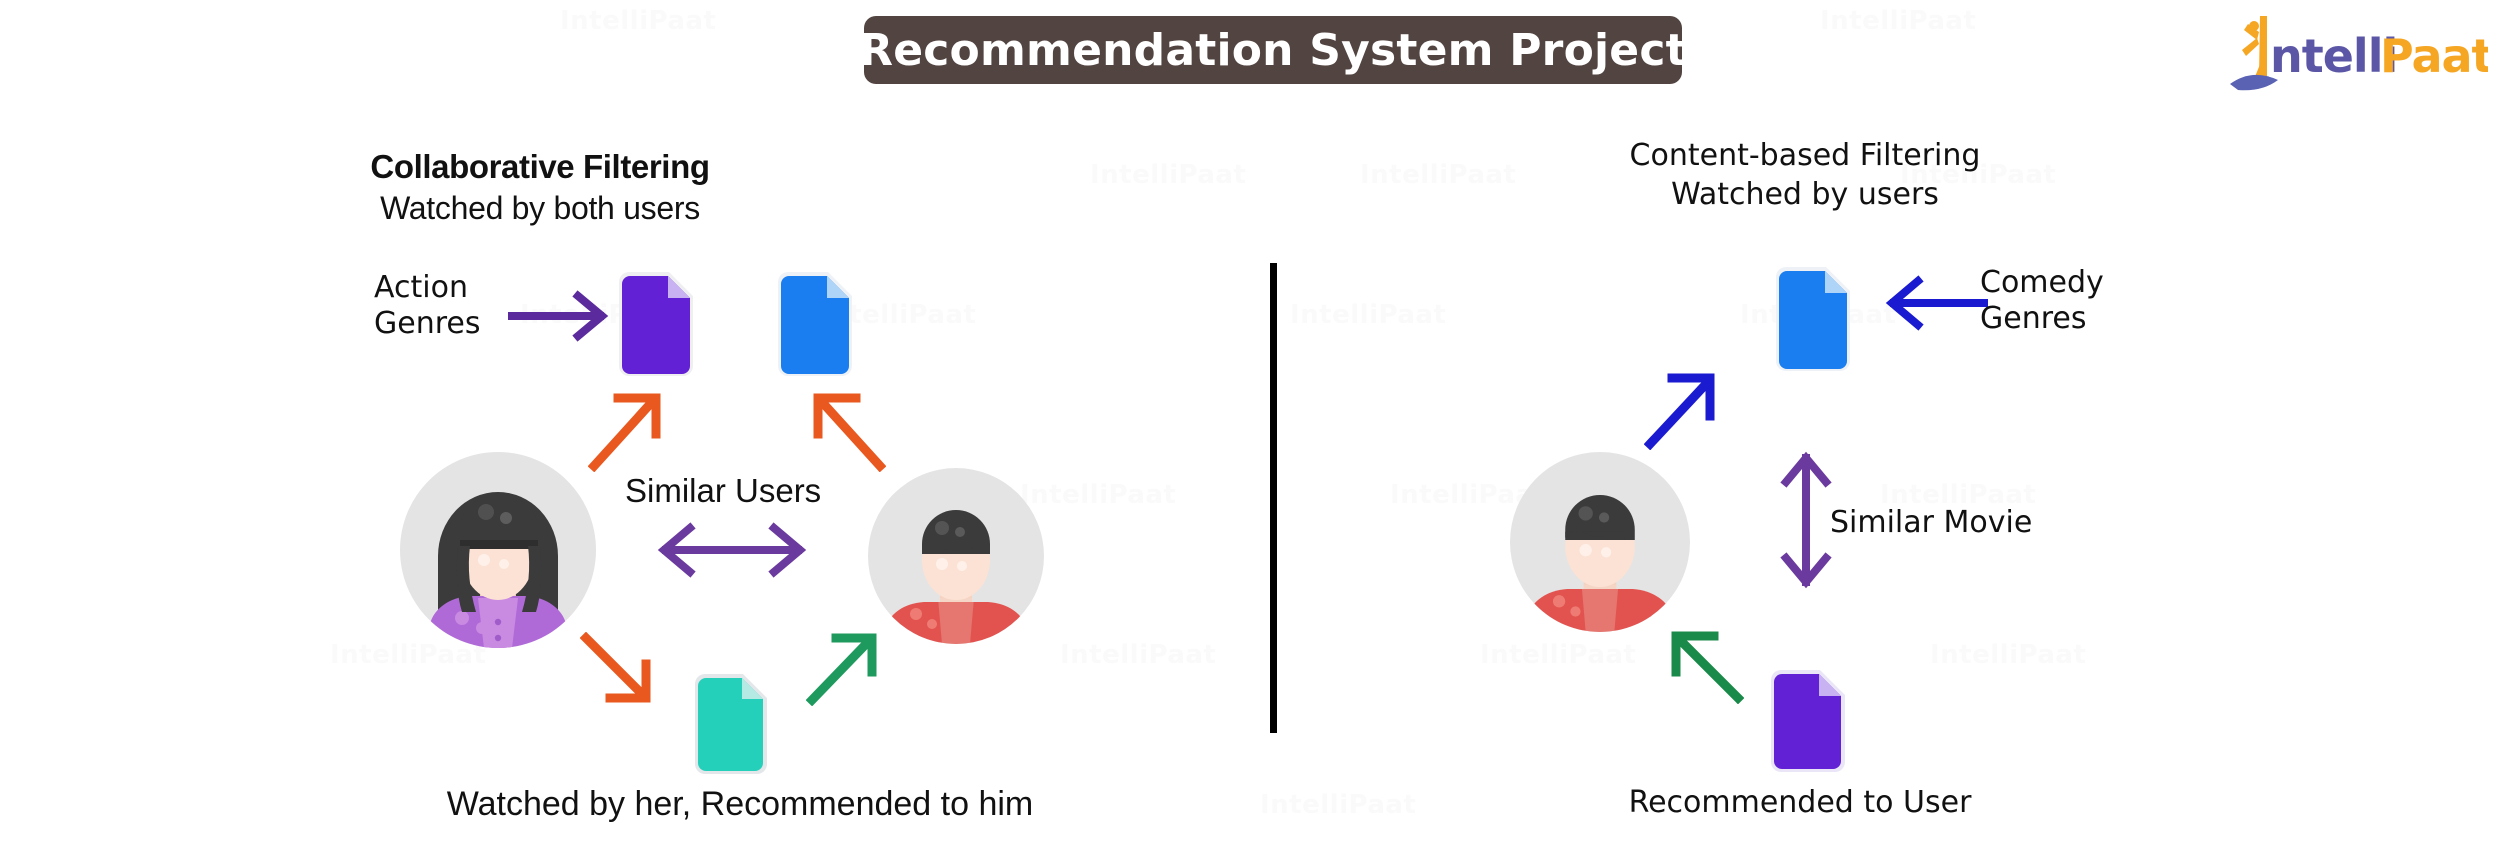  I want to click on document-blue-comedy, so click(1813, 321).